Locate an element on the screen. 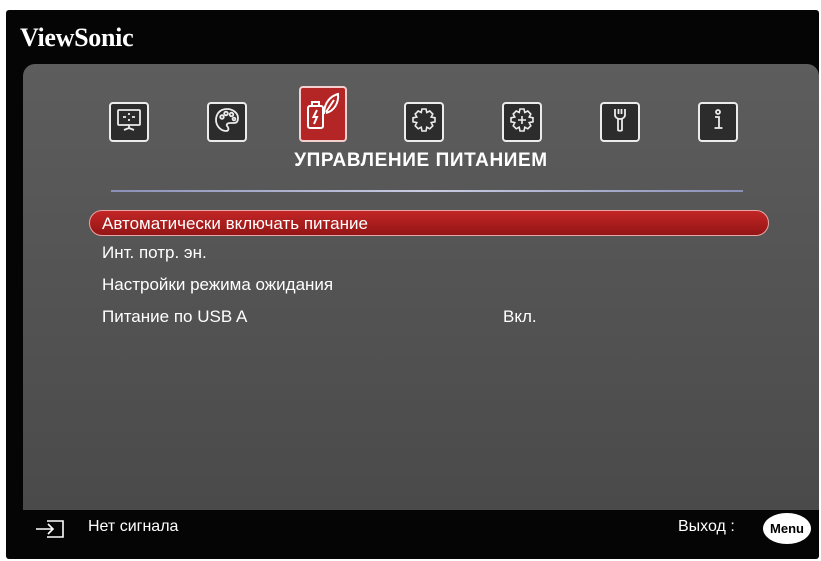  info-icon is located at coordinates (718, 122).